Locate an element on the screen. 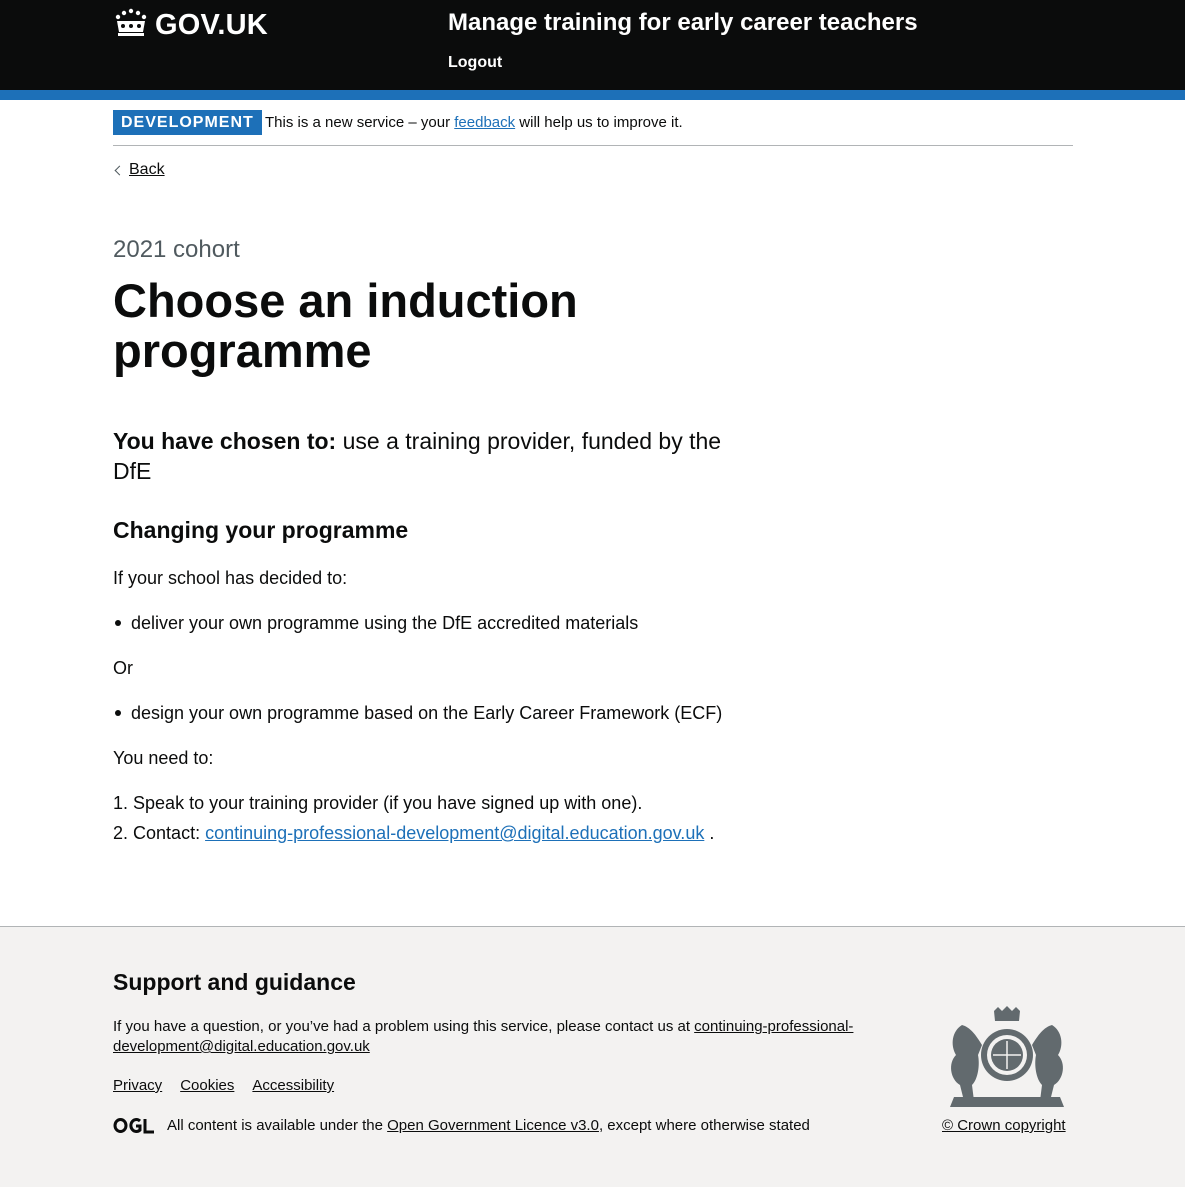 The width and height of the screenshot is (1185, 1187). govuk-logo-link: GOV.UK is located at coordinates (190, 25).